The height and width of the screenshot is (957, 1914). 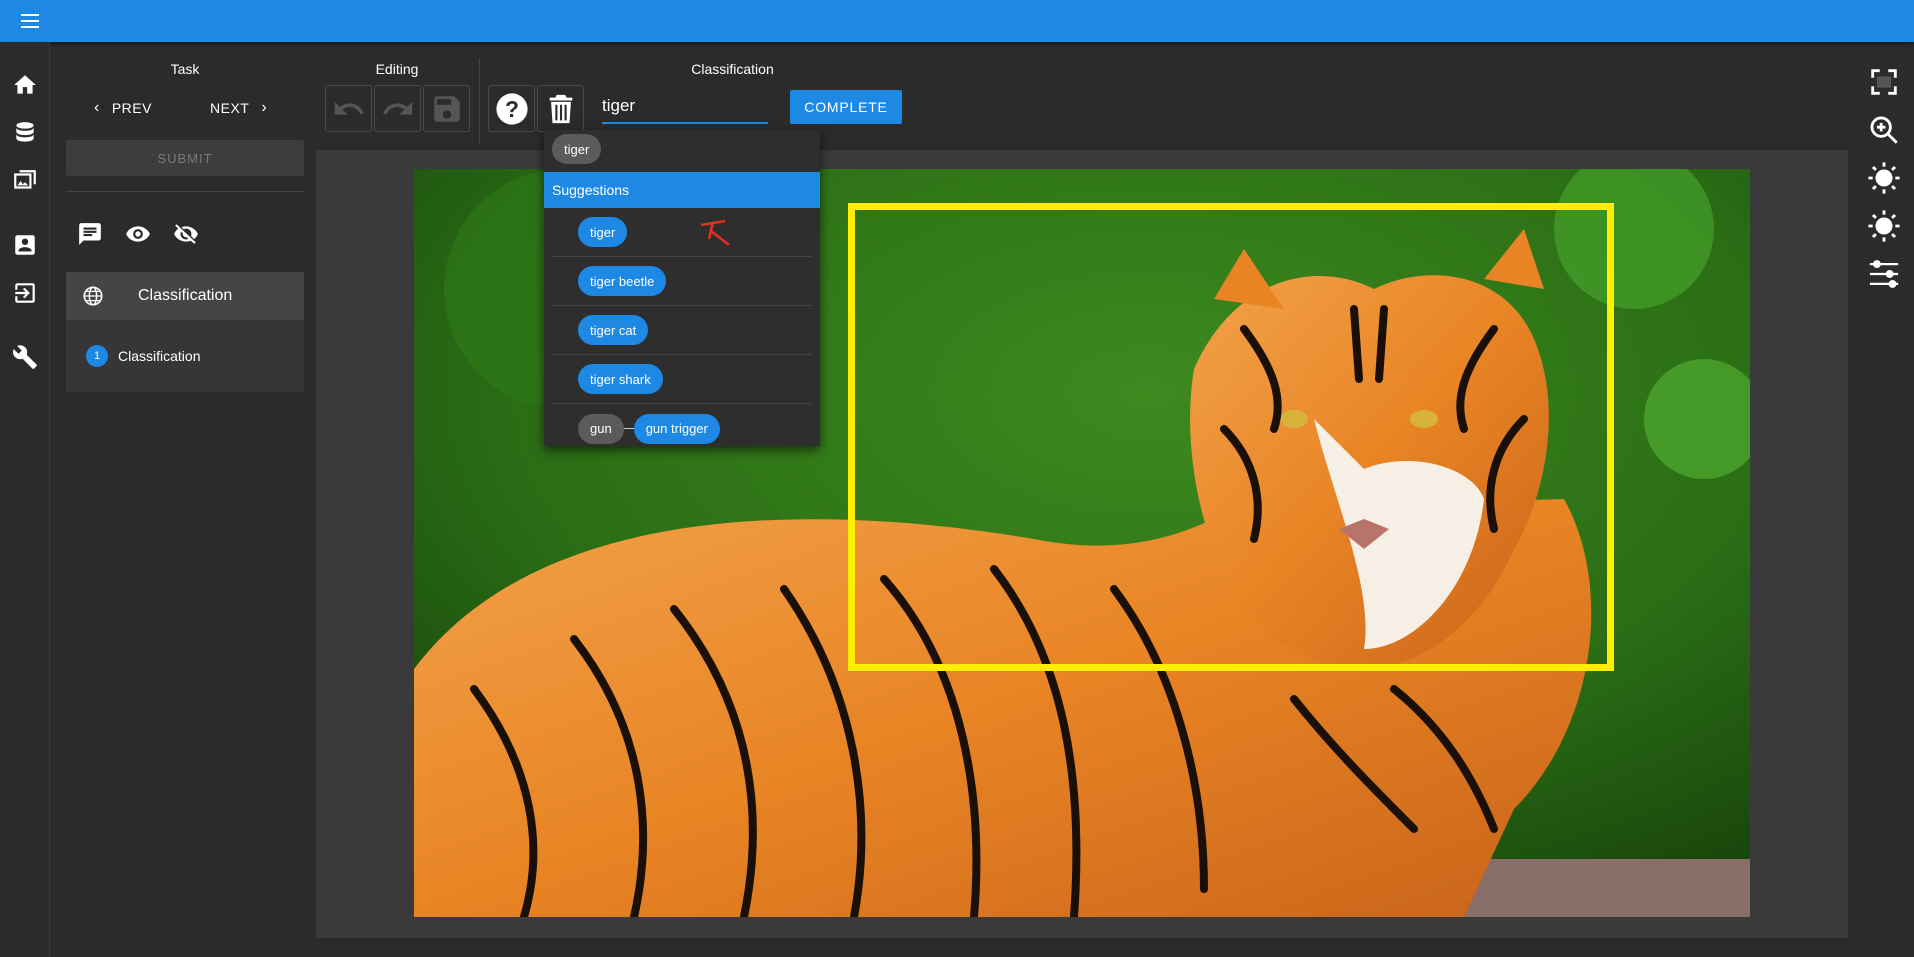 I want to click on suggestion-row: tiger beetle, so click(x=682, y=281).